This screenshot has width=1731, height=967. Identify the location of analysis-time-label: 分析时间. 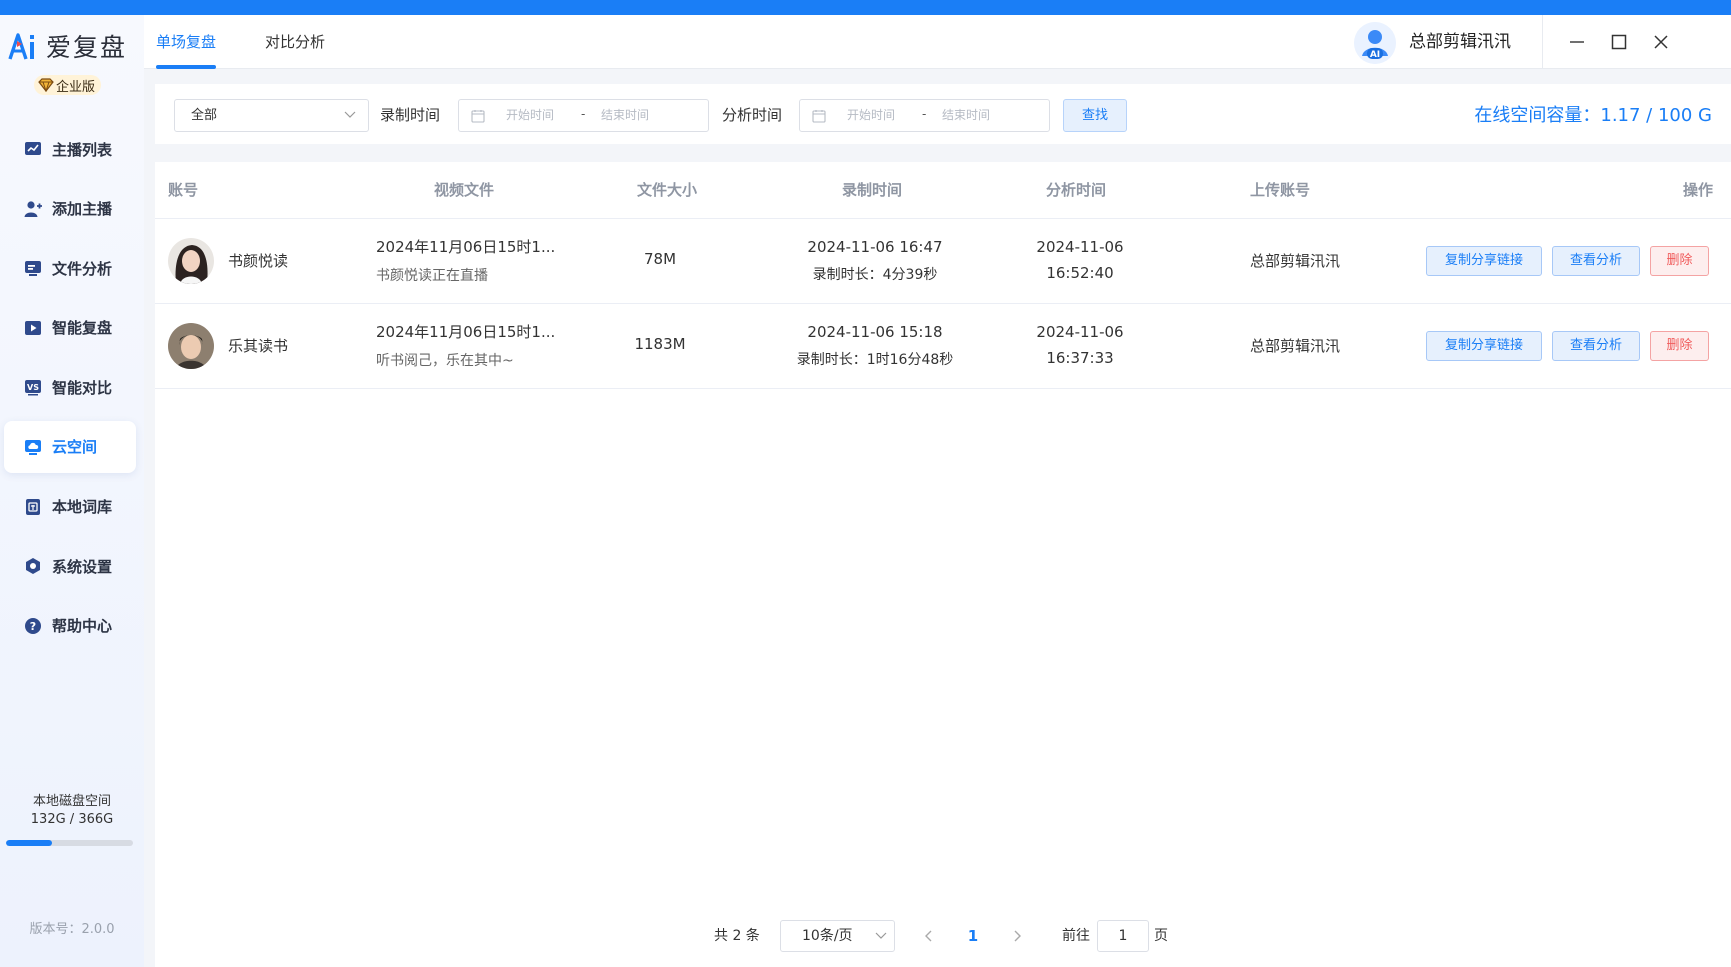
(752, 115).